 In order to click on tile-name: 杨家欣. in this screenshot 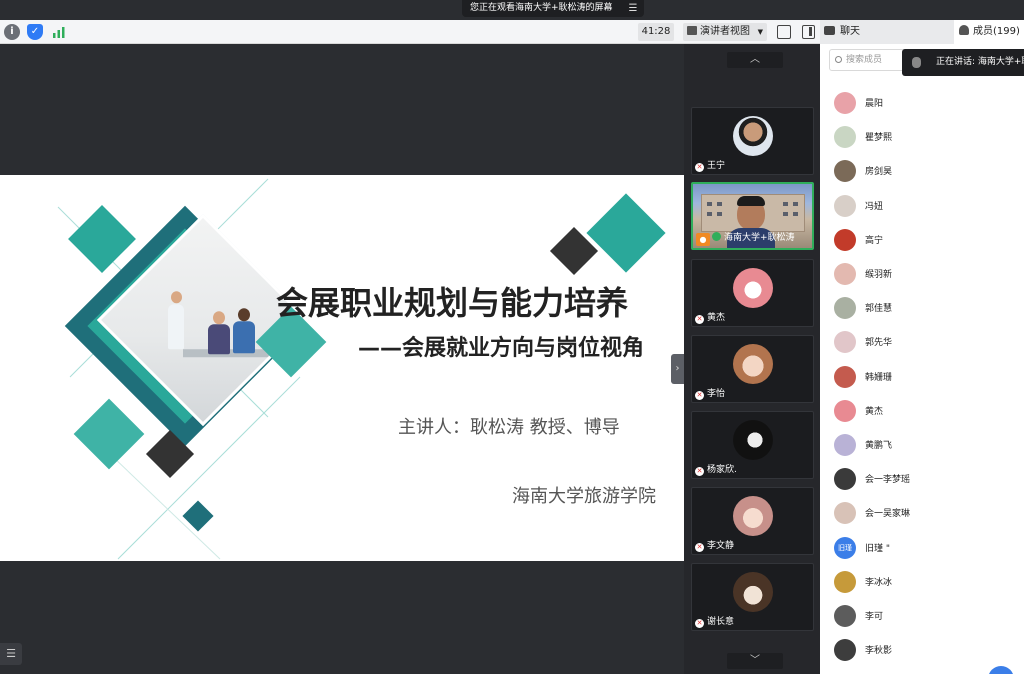, I will do `click(722, 470)`.